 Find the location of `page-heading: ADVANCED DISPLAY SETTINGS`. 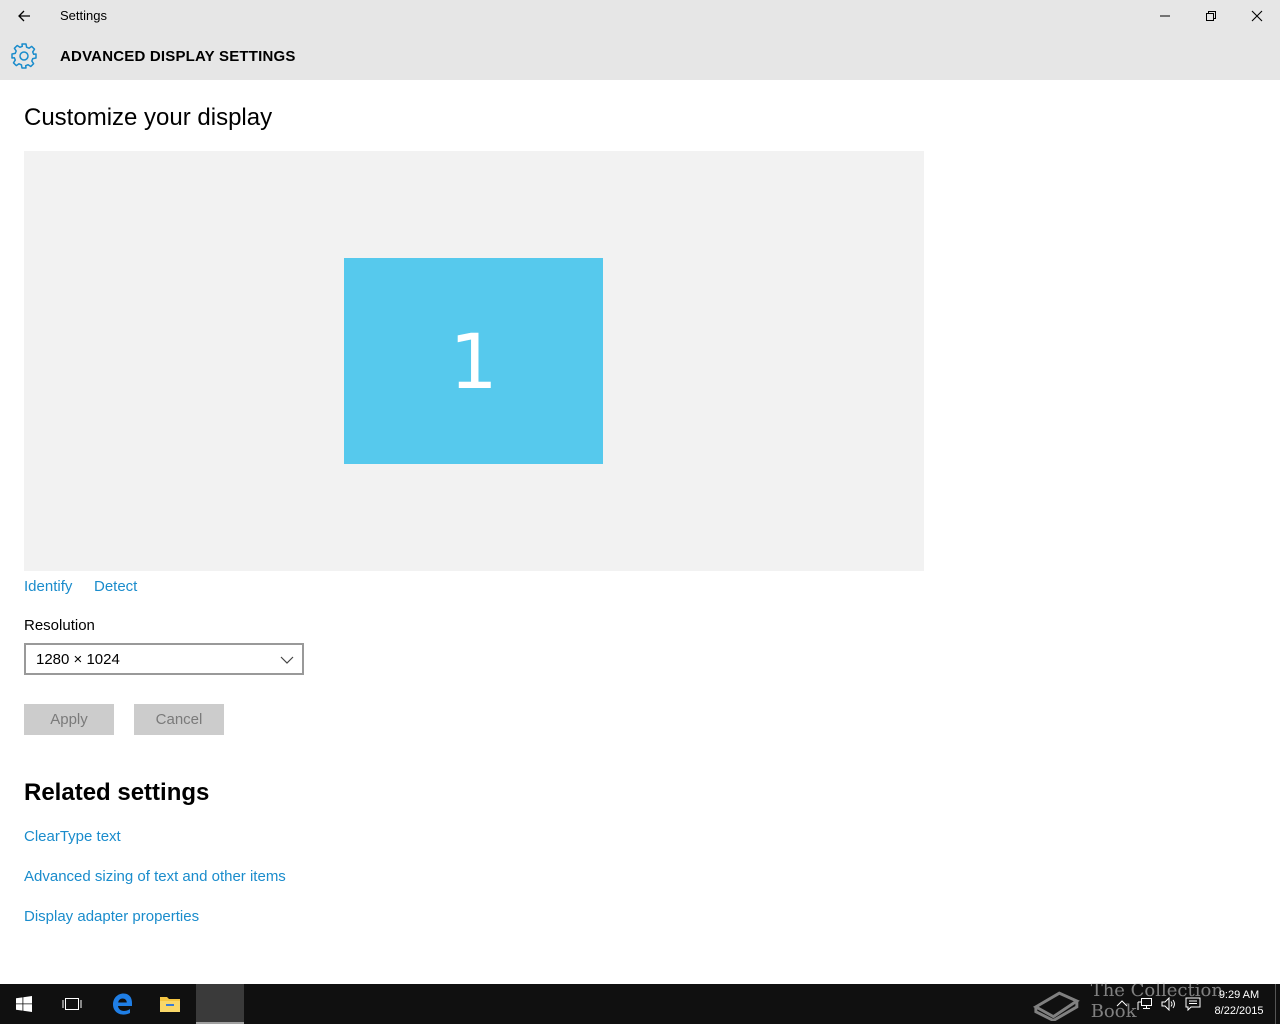

page-heading: ADVANCED DISPLAY SETTINGS is located at coordinates (178, 56).